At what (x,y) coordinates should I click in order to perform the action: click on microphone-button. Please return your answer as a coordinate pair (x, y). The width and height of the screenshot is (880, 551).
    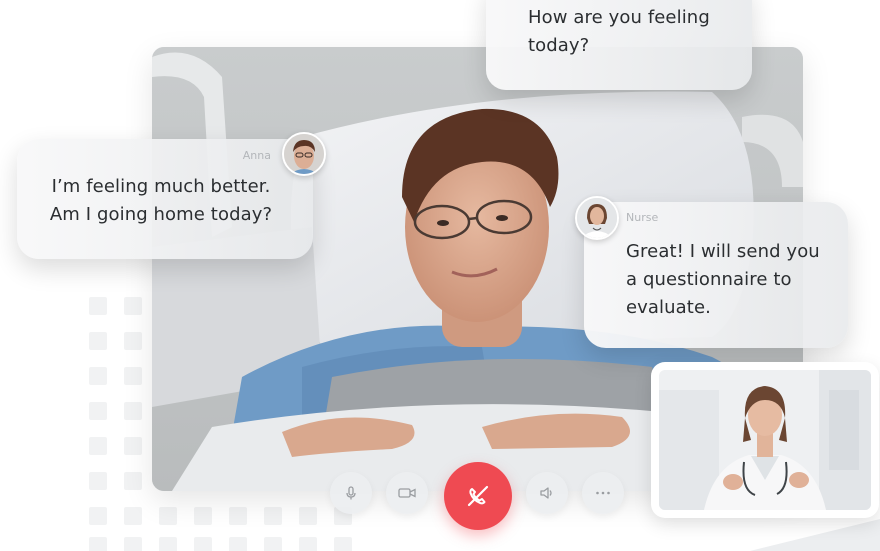
    Looking at the image, I should click on (351, 493).